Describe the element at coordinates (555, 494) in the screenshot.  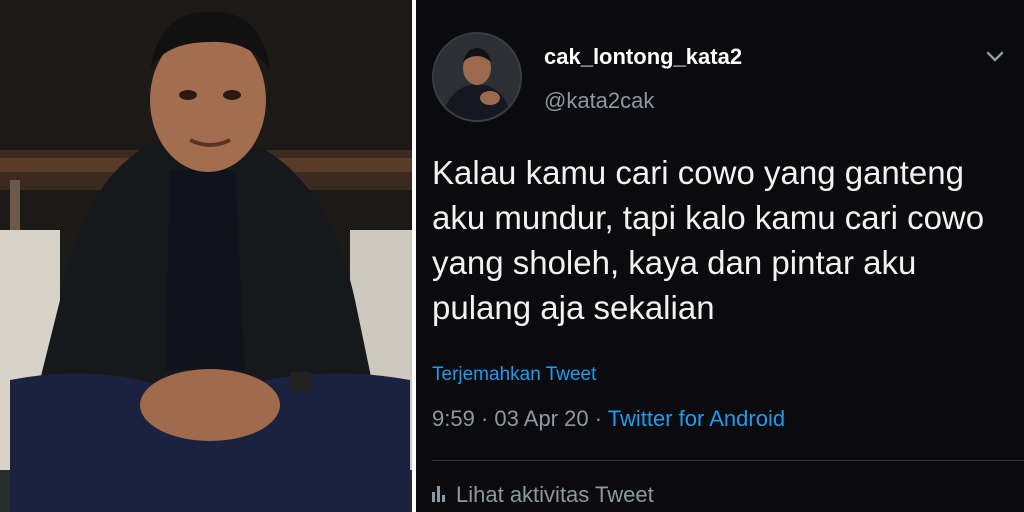
I see `activity-label: Lihat aktivitas Tweet` at that location.